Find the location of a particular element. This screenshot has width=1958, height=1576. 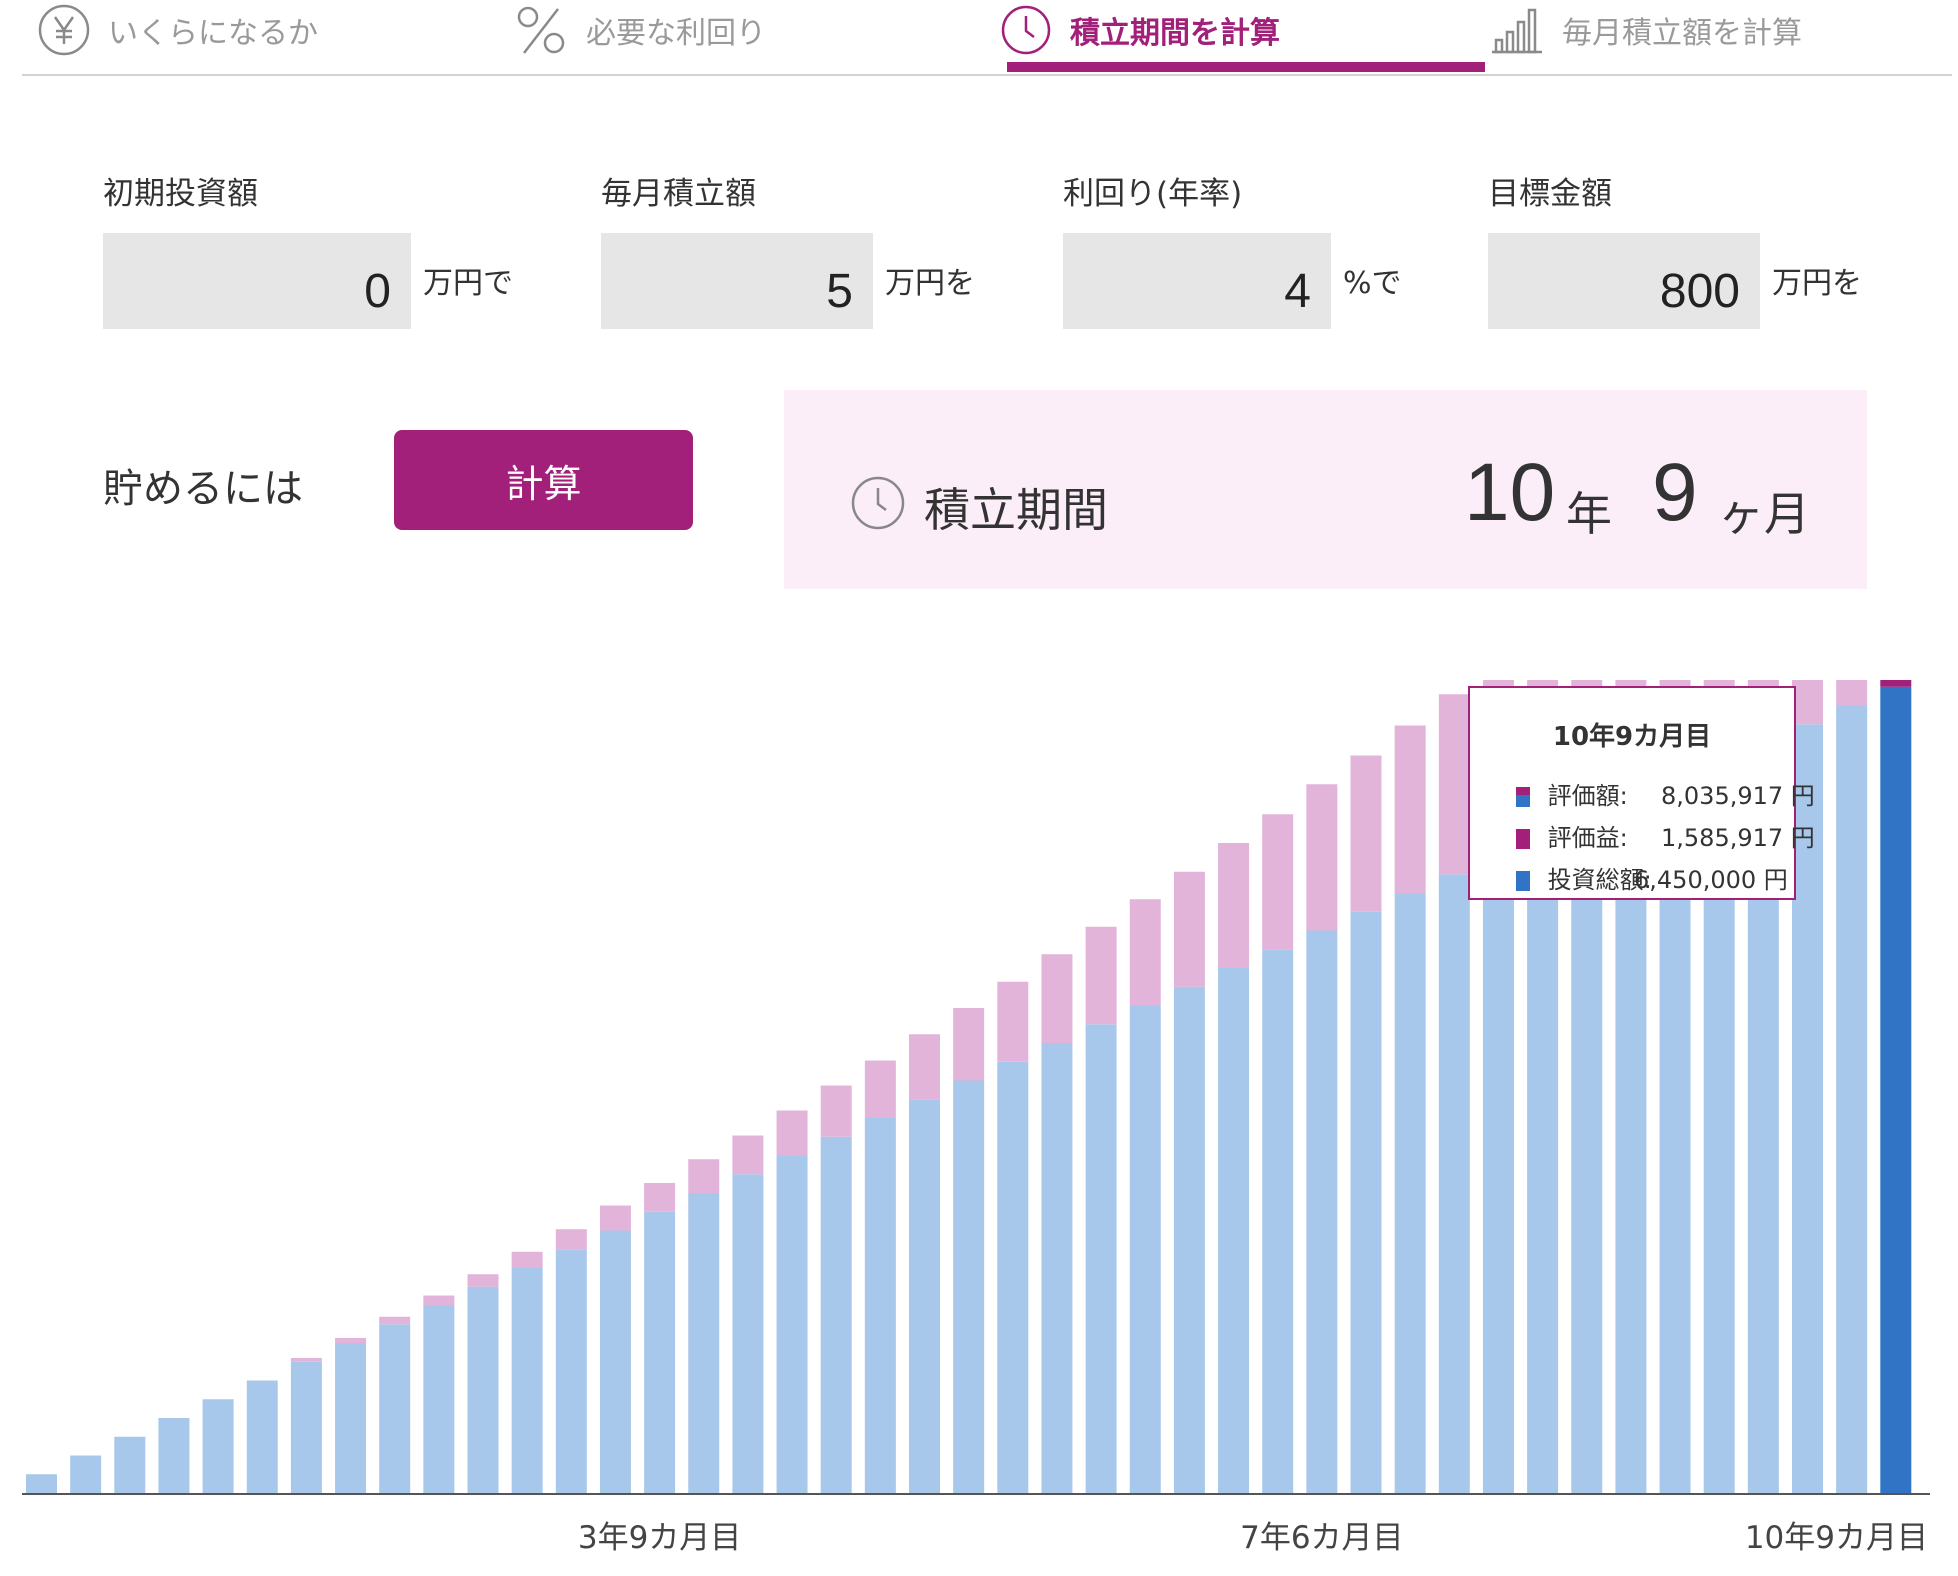

annual-yield-input is located at coordinates (1197, 281).